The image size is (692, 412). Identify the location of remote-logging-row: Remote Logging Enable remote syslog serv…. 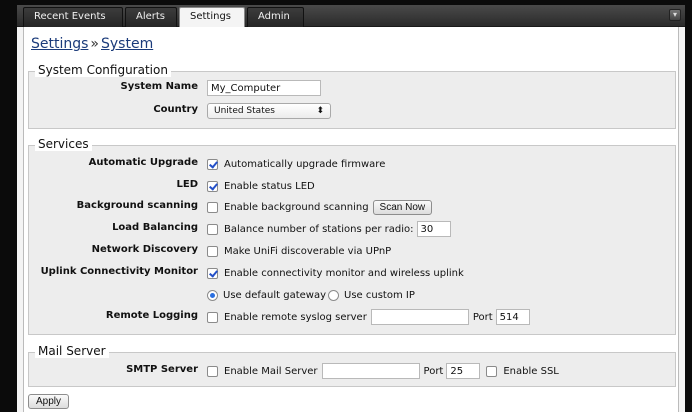
(352, 317).